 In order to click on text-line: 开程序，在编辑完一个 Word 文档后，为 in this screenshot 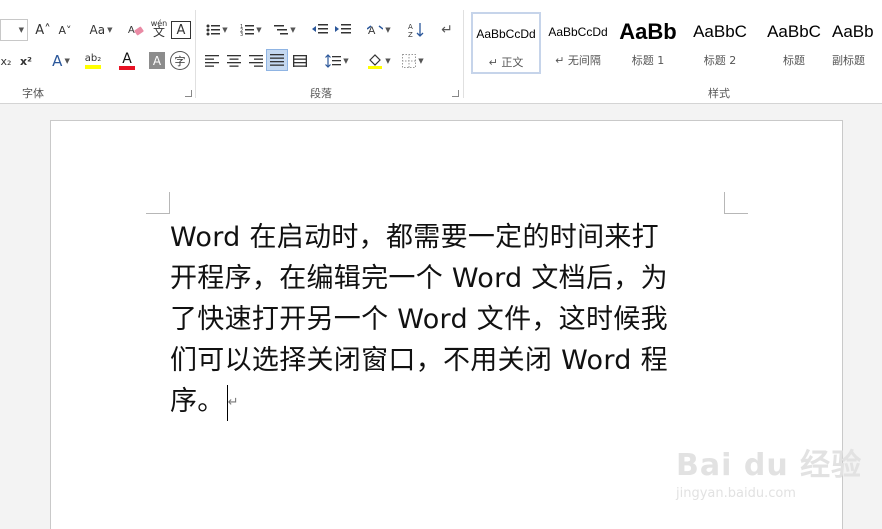, I will do `click(419, 278)`.